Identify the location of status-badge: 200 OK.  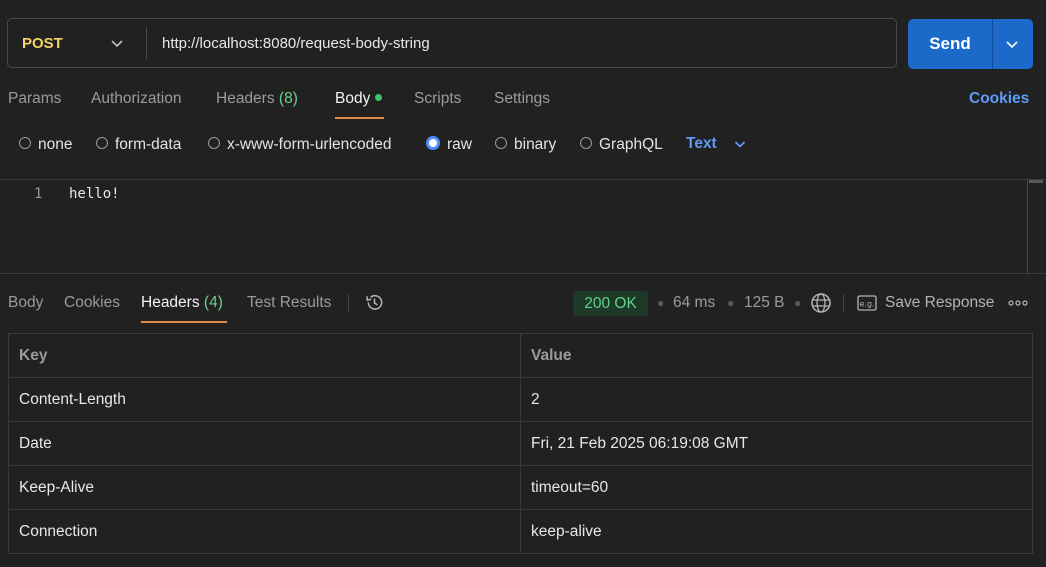
(610, 303).